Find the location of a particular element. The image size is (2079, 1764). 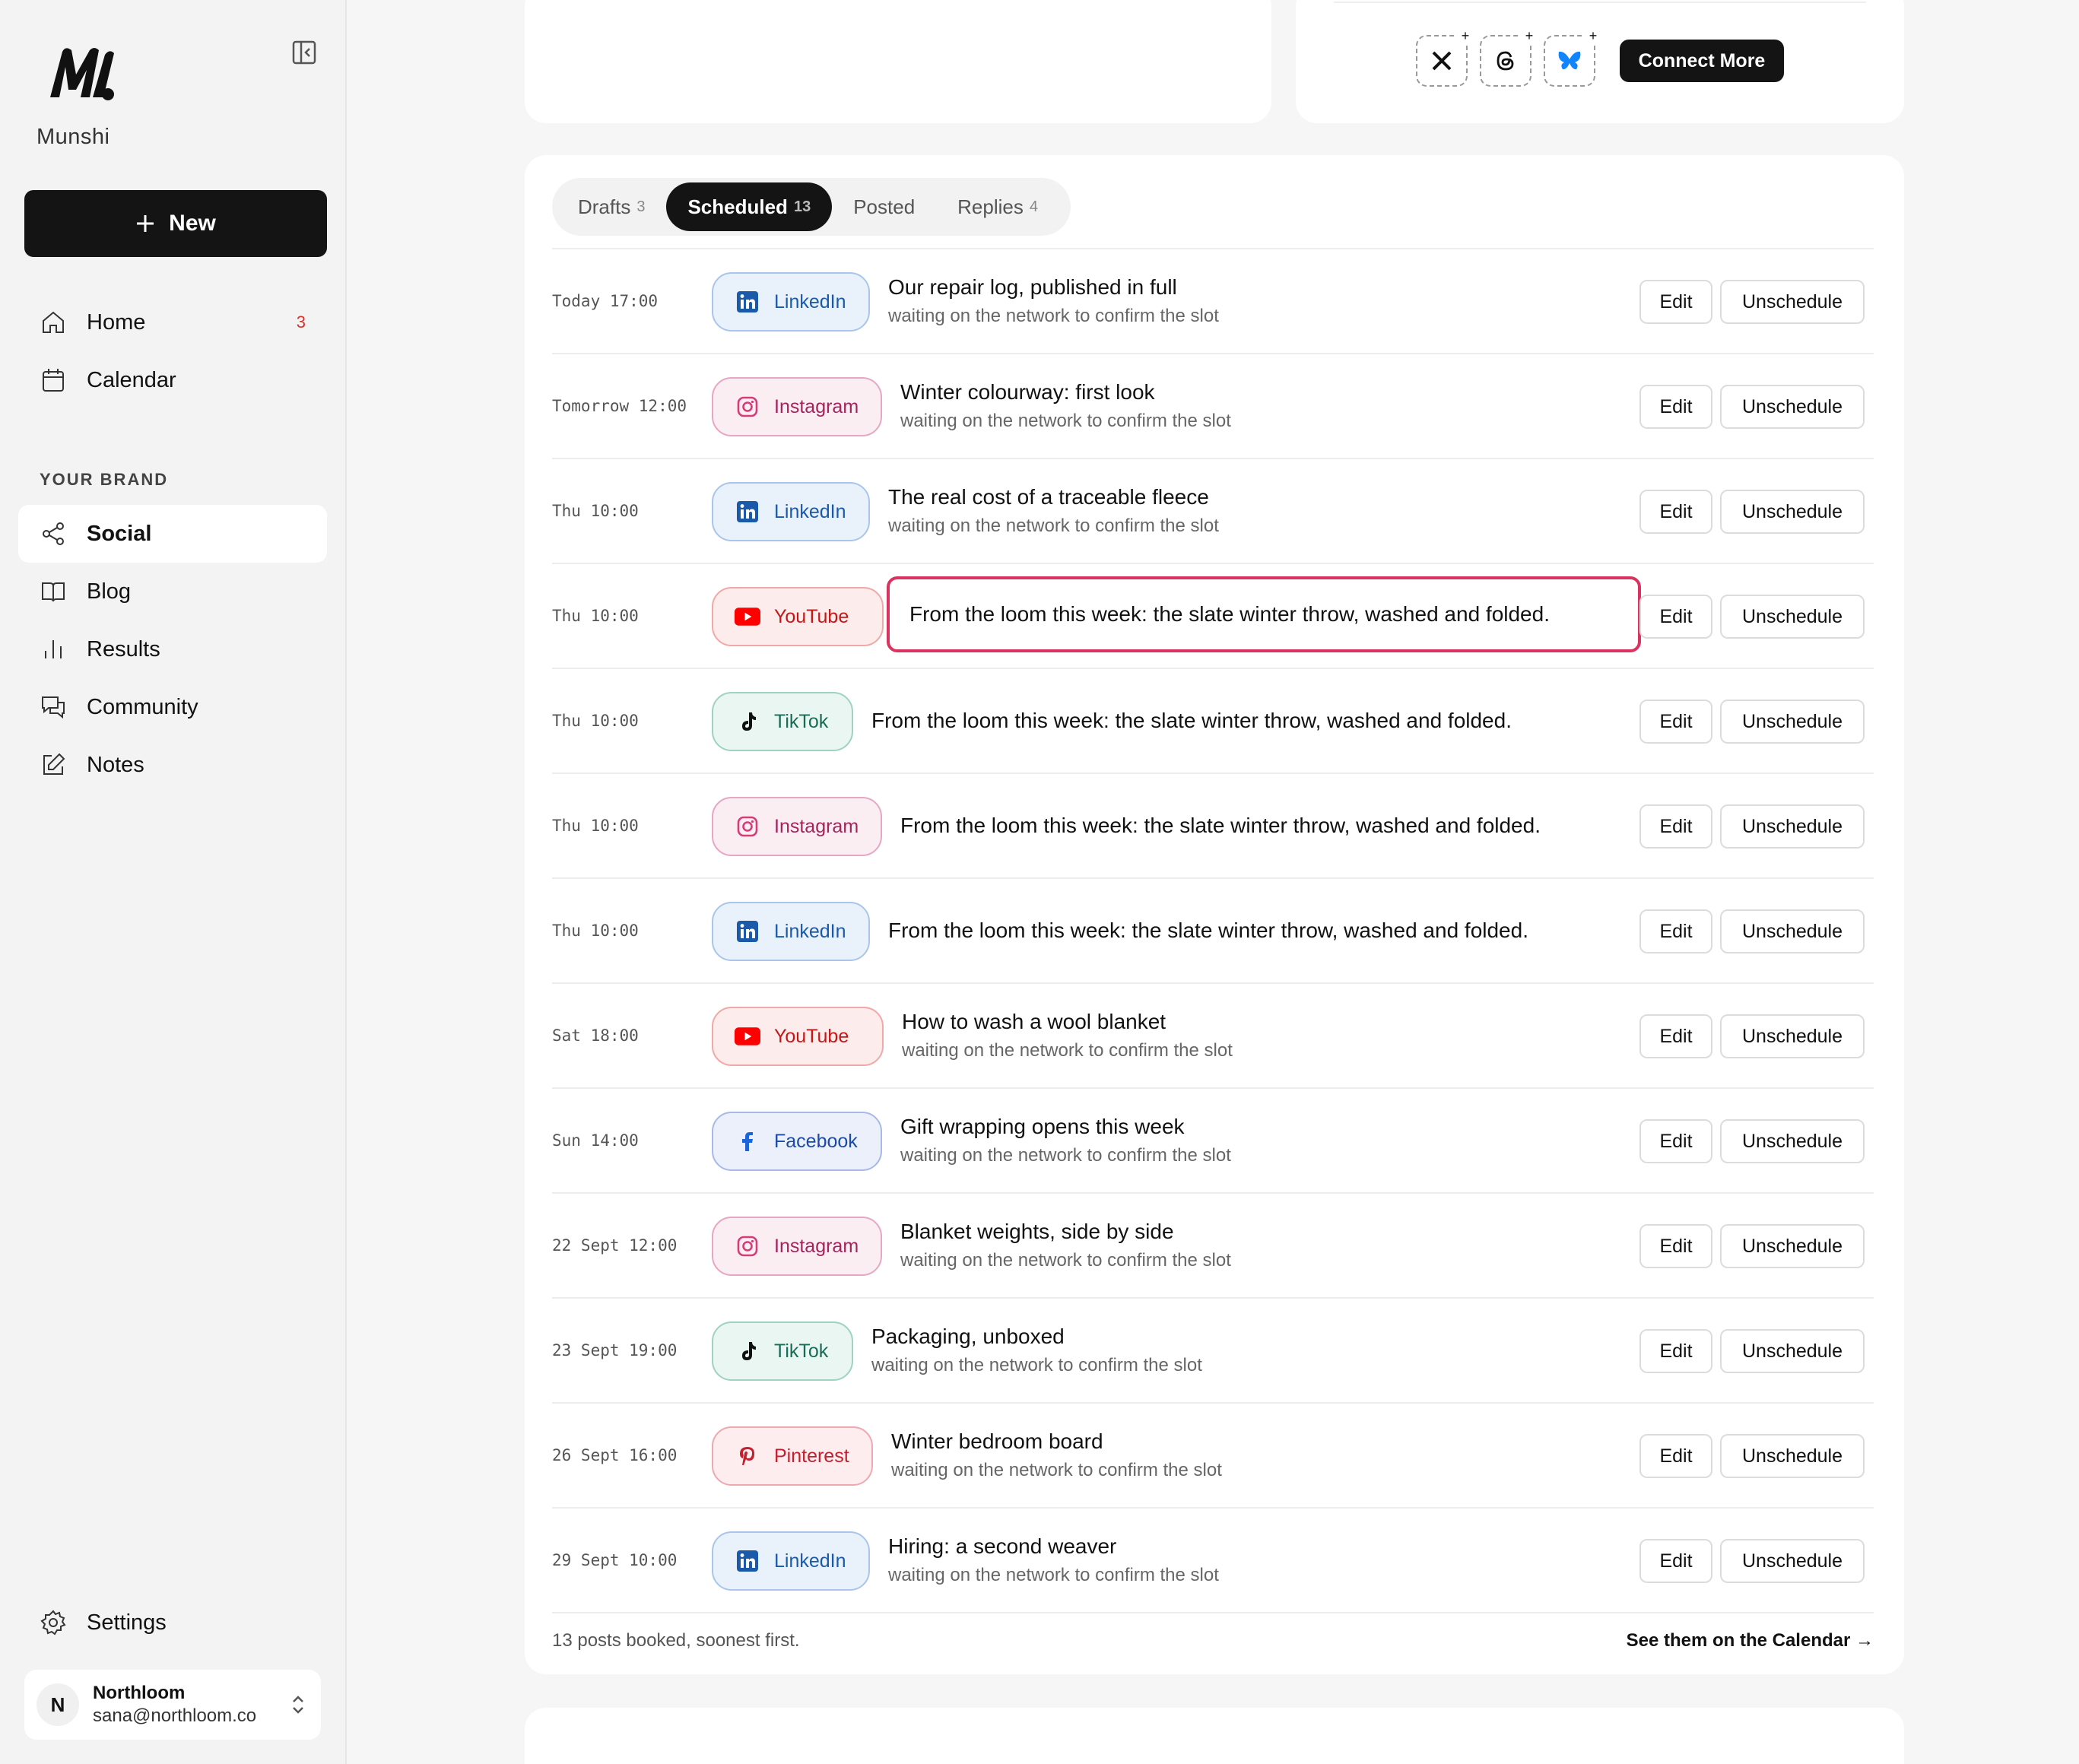

book-icon is located at coordinates (53, 592).